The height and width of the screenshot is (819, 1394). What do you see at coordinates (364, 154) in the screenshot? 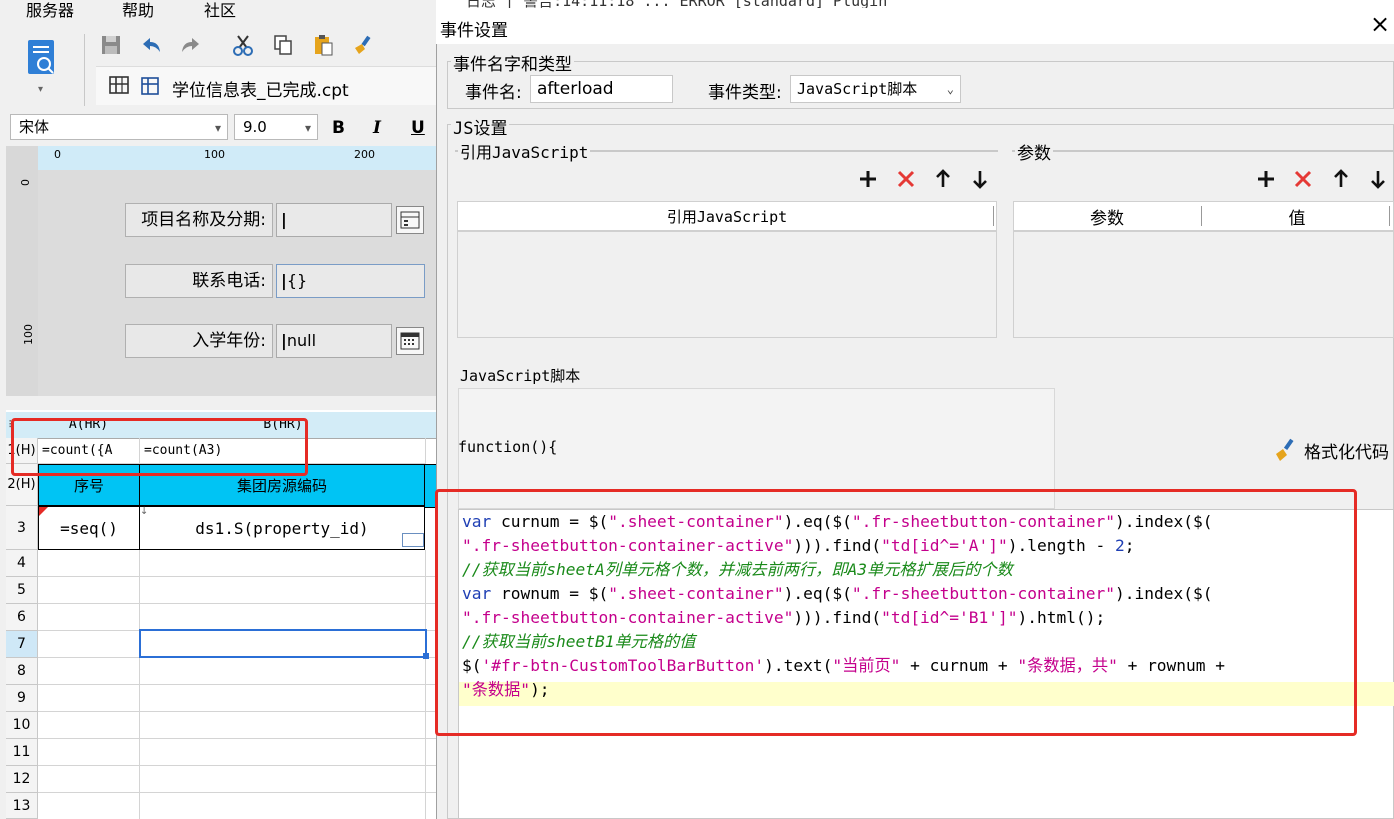
I see `ruler-tick-200: 200` at bounding box center [364, 154].